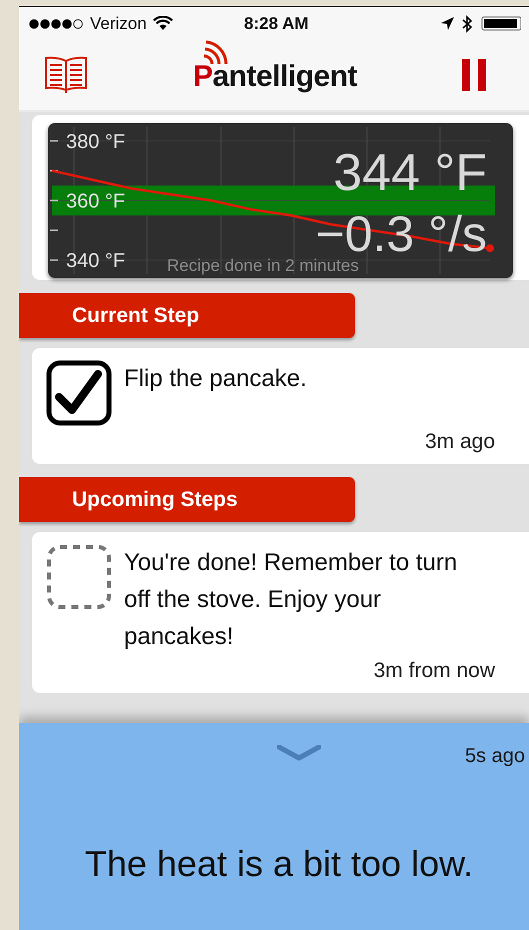 This screenshot has width=529, height=930. I want to click on pause-icon, so click(474, 75).